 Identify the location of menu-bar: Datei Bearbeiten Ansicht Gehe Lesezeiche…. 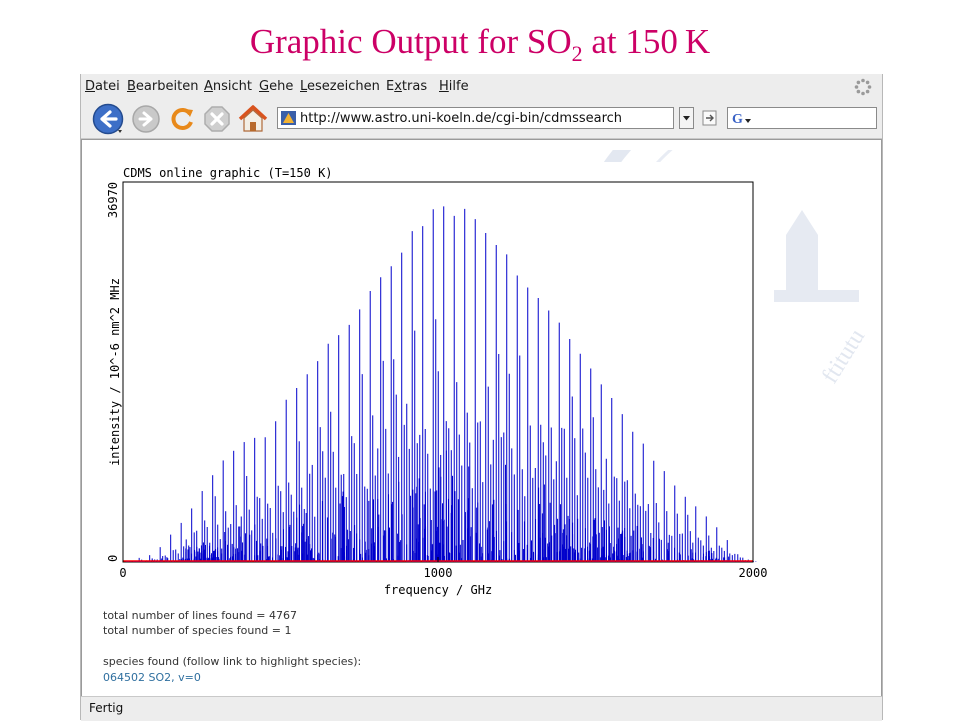
(481, 87).